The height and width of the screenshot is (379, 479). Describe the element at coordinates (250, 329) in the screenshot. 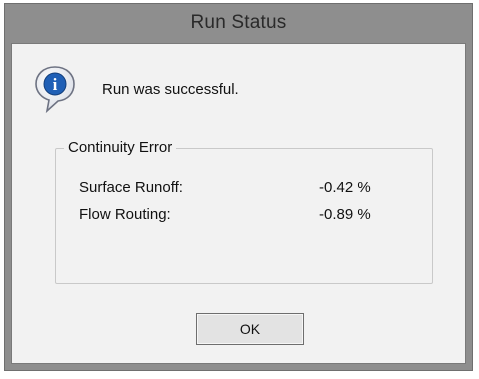

I see `ok-button: OK` at that location.